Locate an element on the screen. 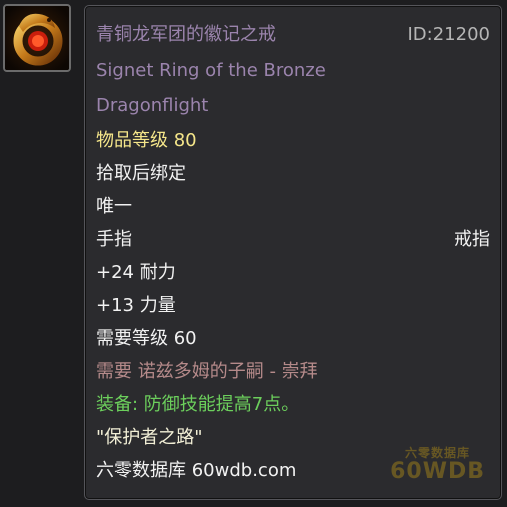 The image size is (507, 507). item-id: ID:21200 is located at coordinates (449, 34).